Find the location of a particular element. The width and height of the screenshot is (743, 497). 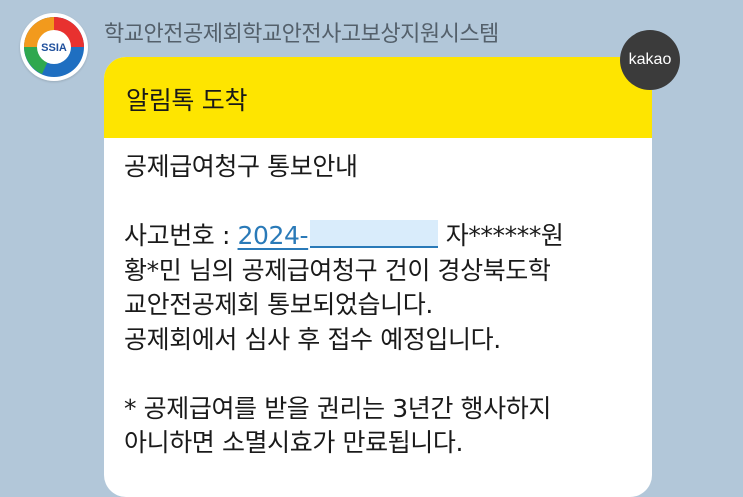

sender-avatar: SSIA is located at coordinates (54, 47).